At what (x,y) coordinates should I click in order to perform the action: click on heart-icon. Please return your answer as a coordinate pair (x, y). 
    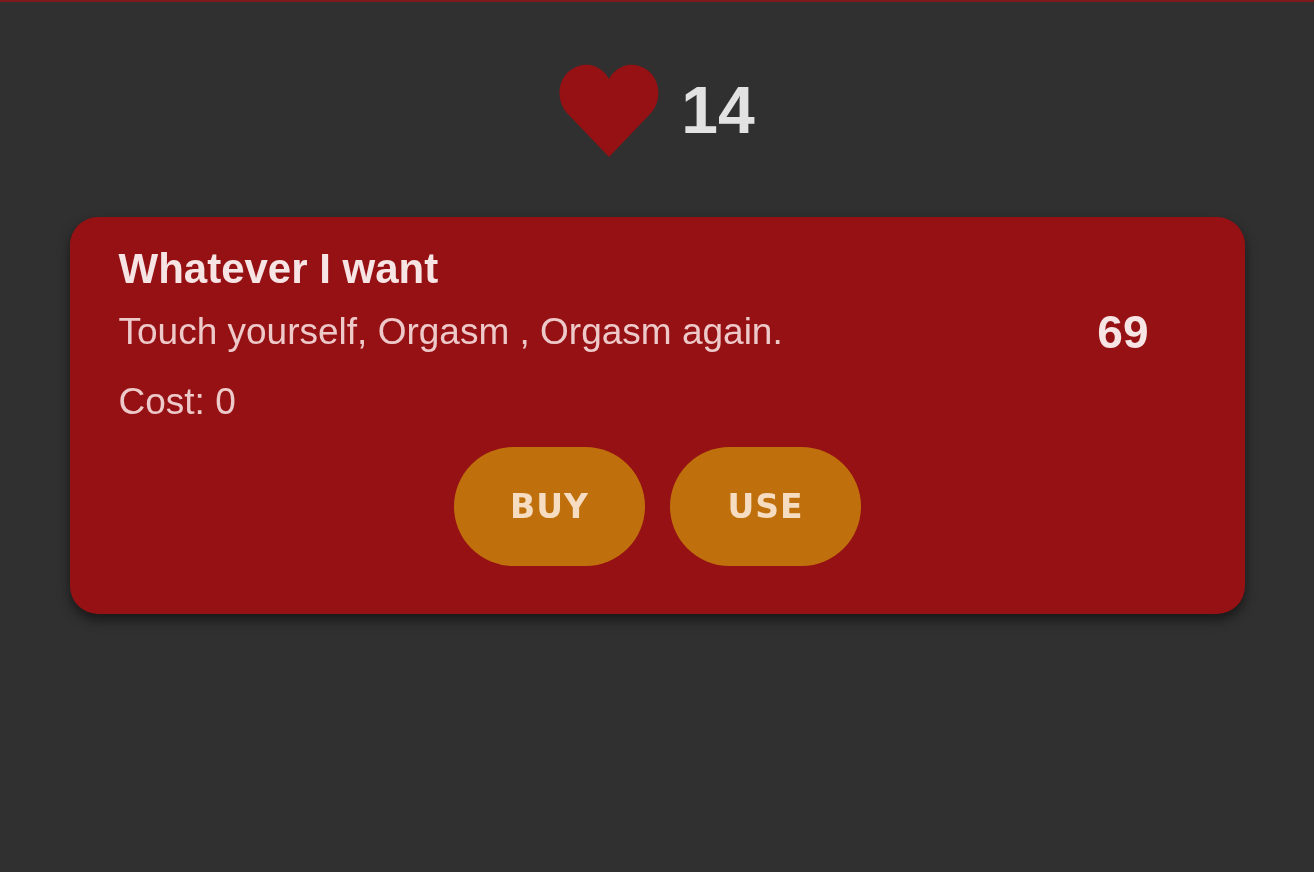
    Looking at the image, I should click on (609, 110).